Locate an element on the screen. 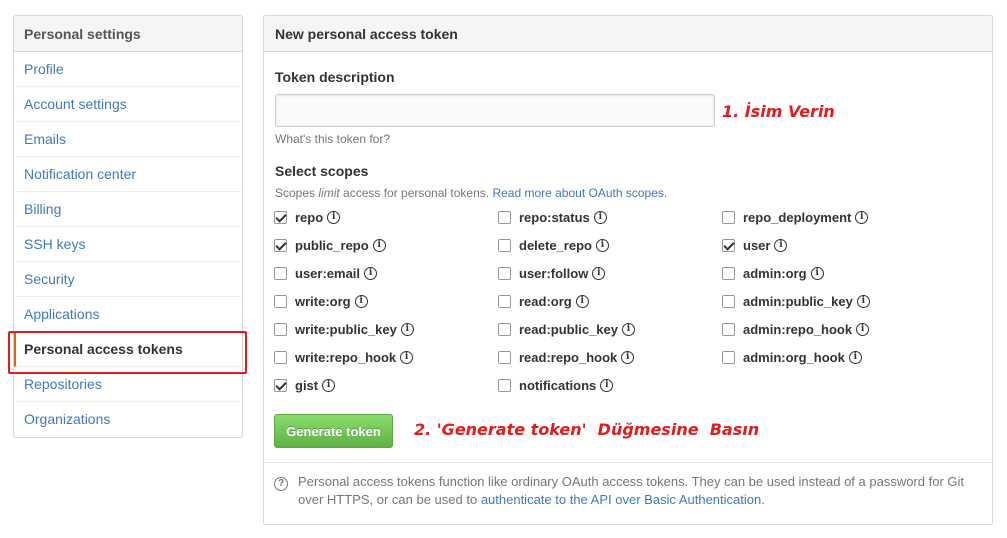 Image resolution: width=1007 pixels, height=538 pixels. annotation-step1: 1. İsim Verin is located at coordinates (778, 111).